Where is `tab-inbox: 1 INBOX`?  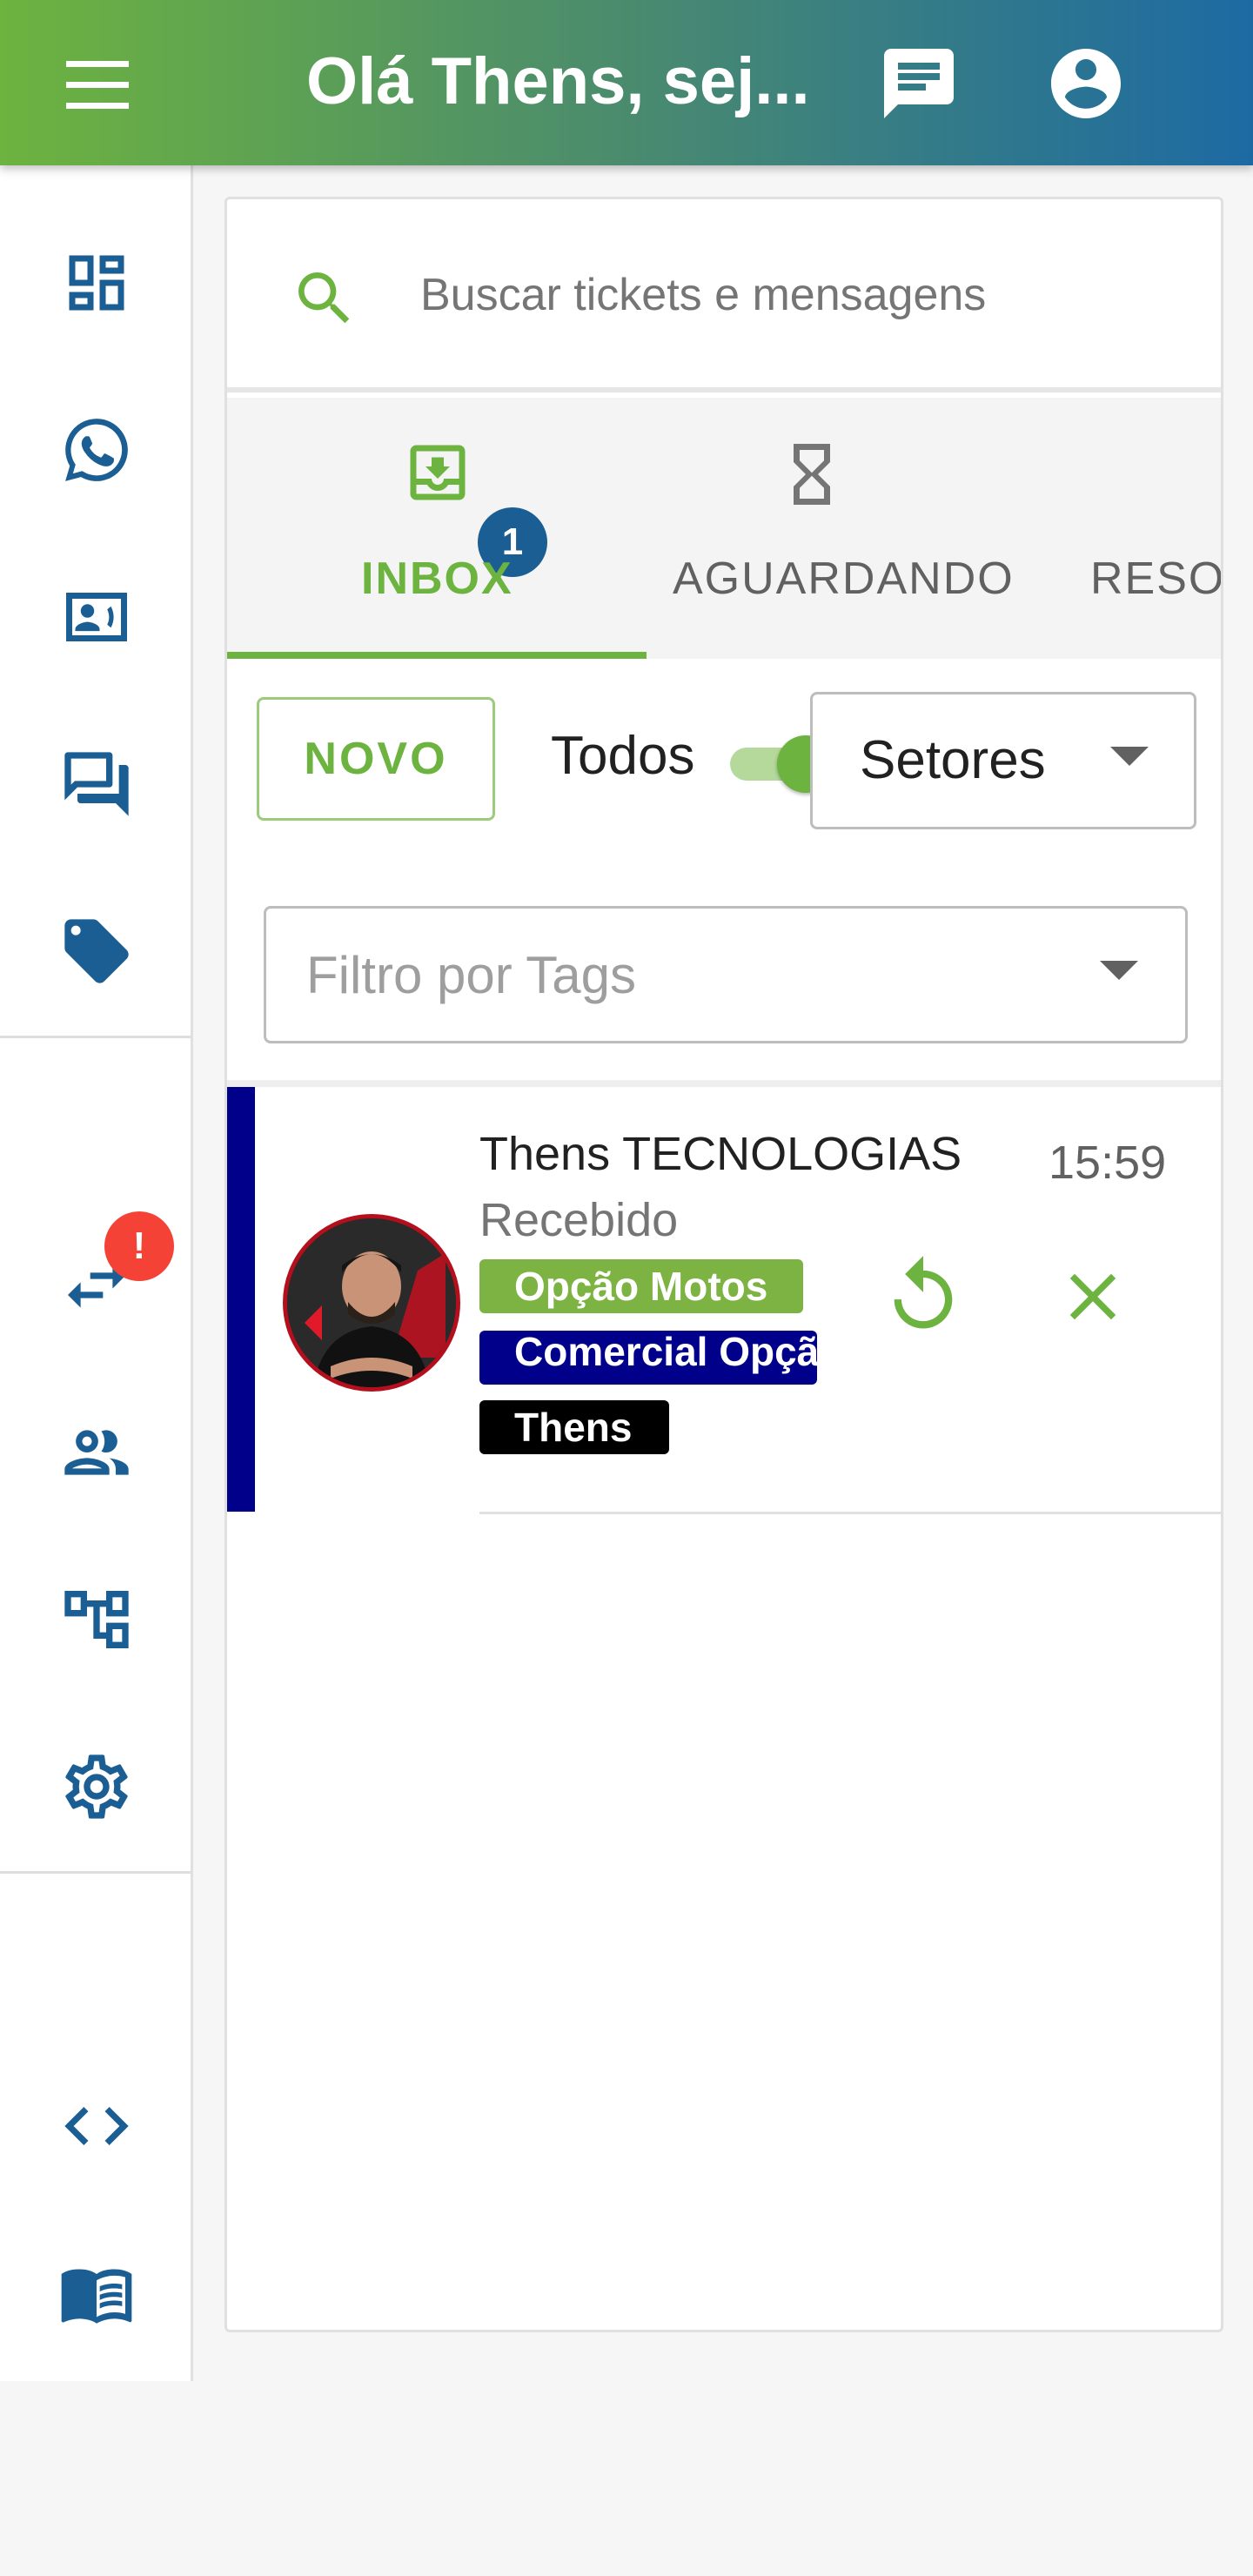 tab-inbox: 1 INBOX is located at coordinates (437, 528).